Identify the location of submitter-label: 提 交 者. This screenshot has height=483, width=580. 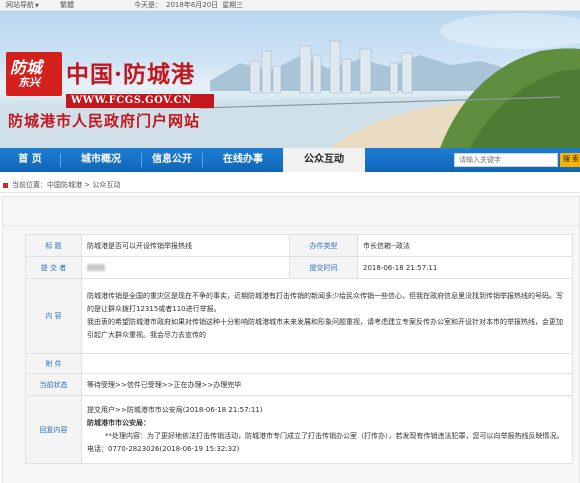
(53, 267).